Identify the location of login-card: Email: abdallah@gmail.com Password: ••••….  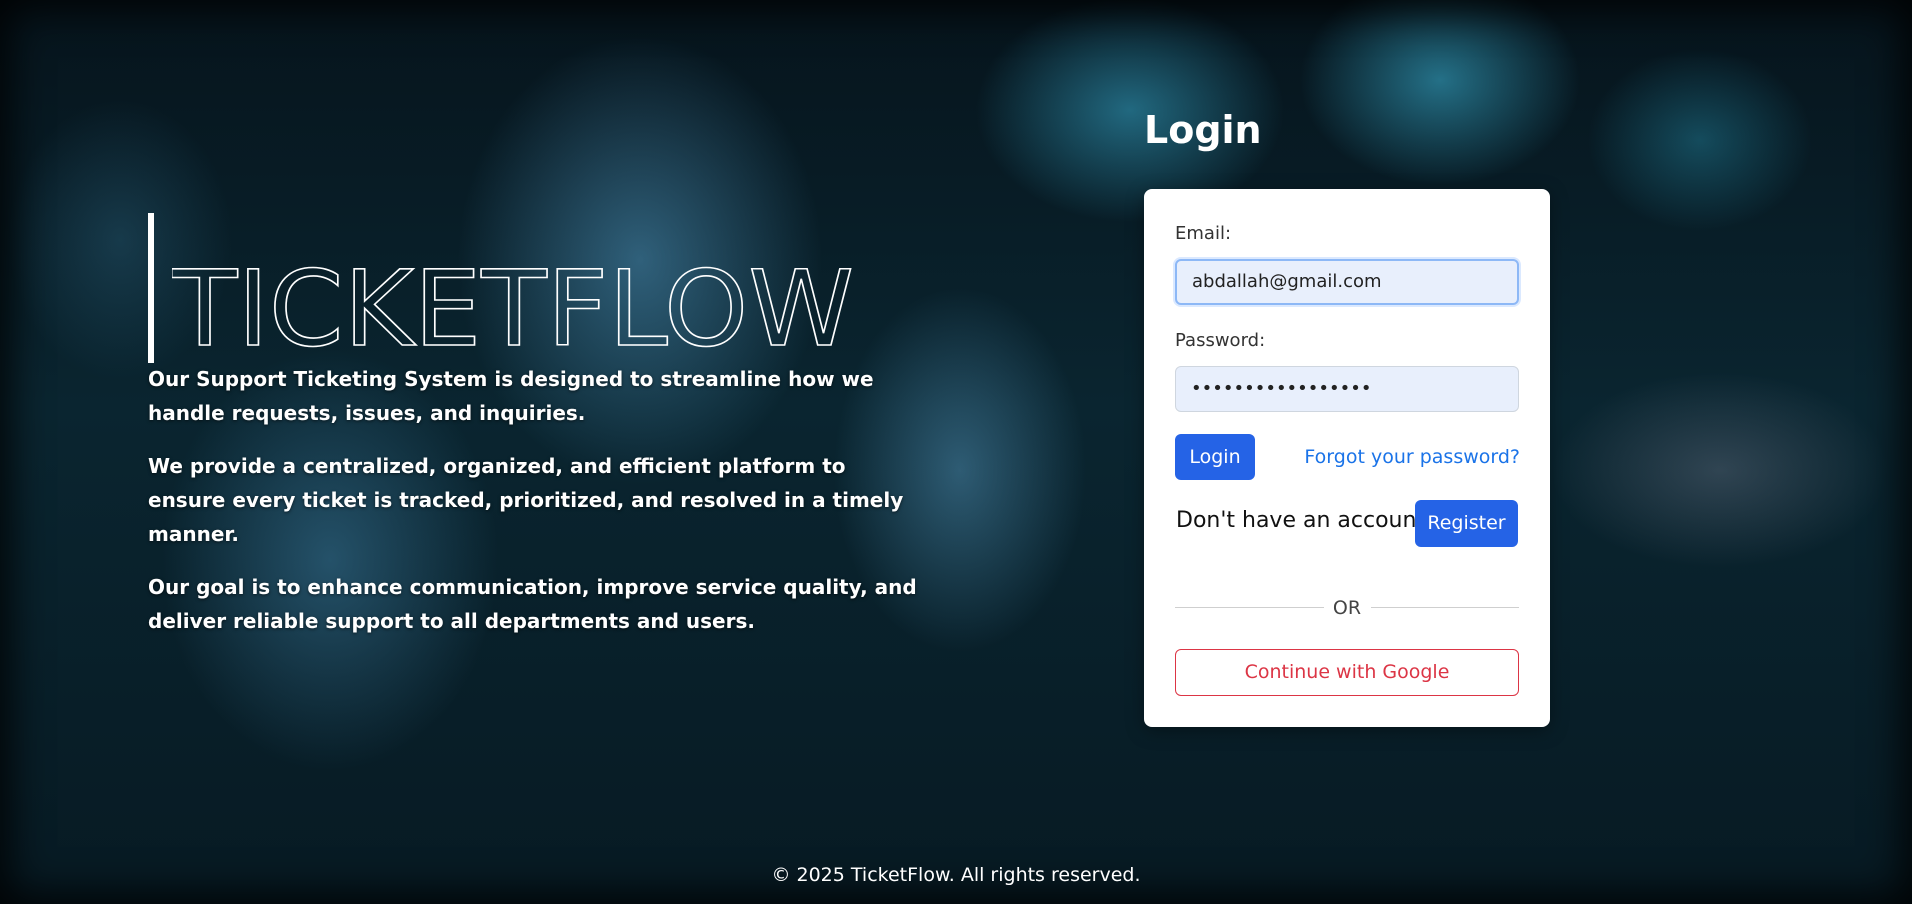
(1347, 458).